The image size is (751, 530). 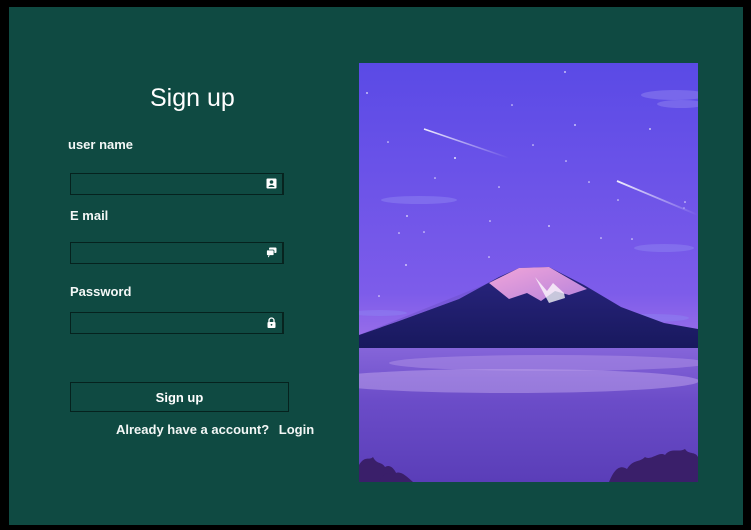 What do you see at coordinates (271, 322) in the screenshot?
I see `lock-icon` at bounding box center [271, 322].